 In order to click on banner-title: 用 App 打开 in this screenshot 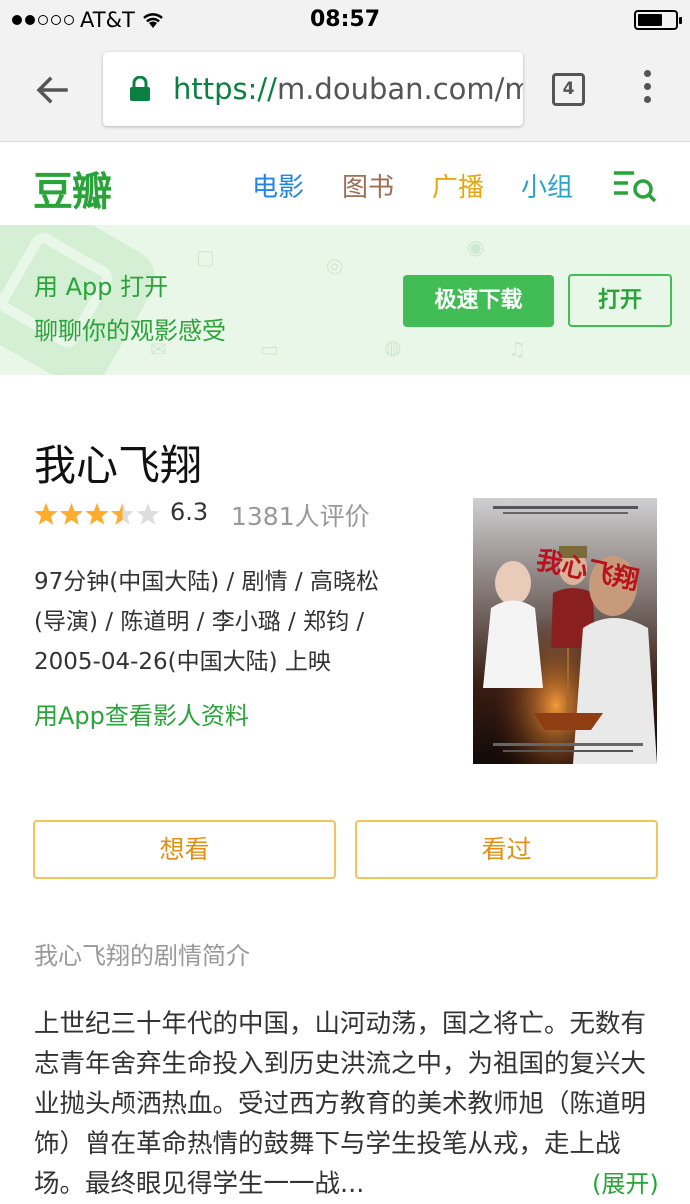, I will do `click(101, 287)`.